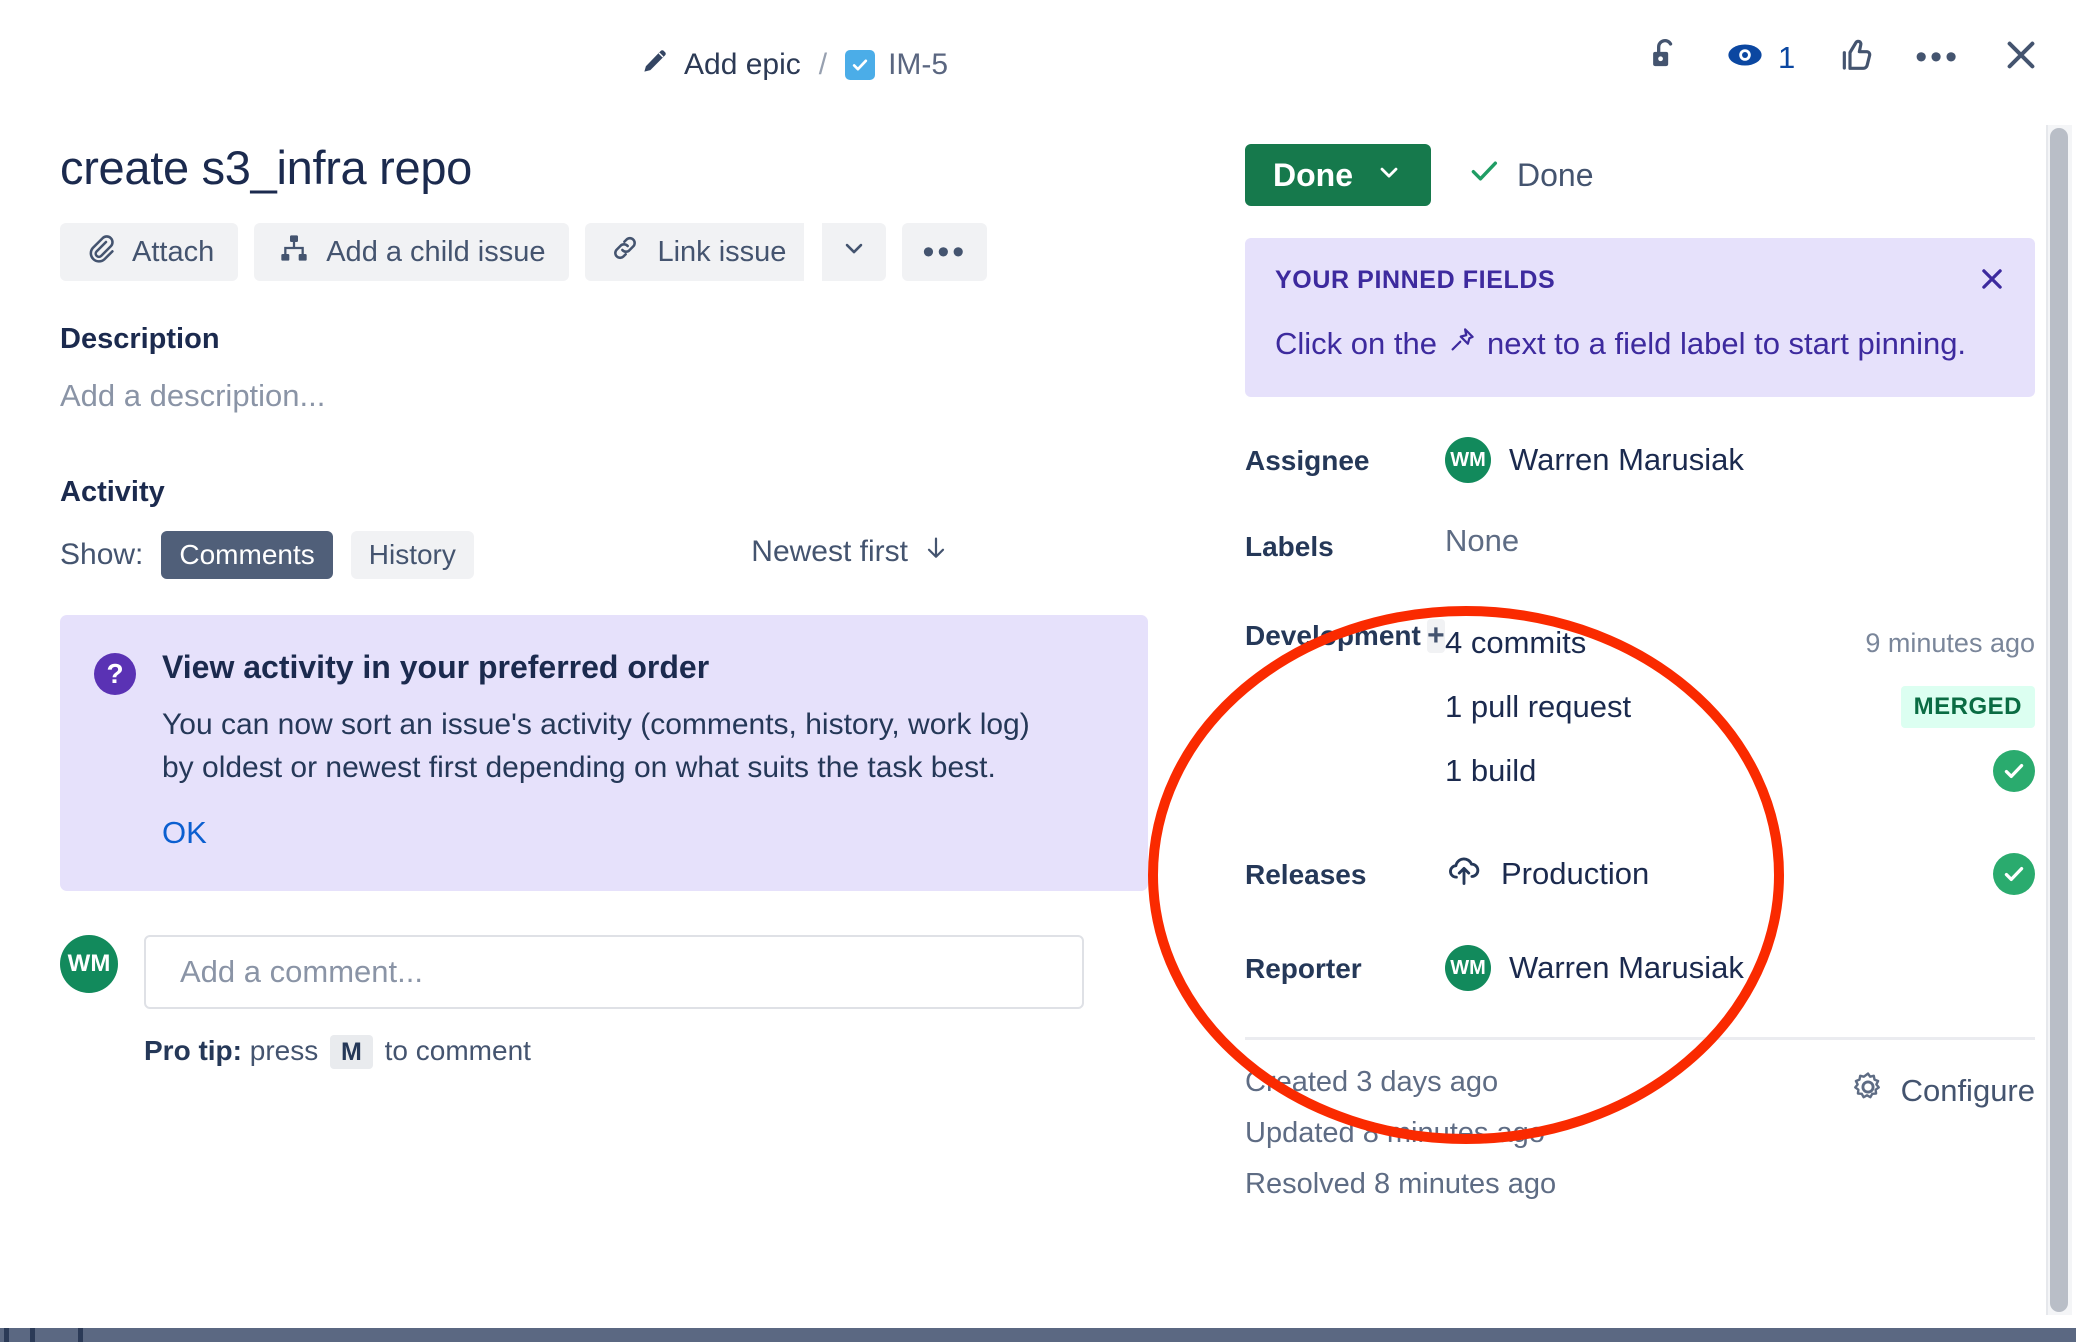 This screenshot has width=2076, height=1342. I want to click on thumbs-up-icon, so click(1855, 57).